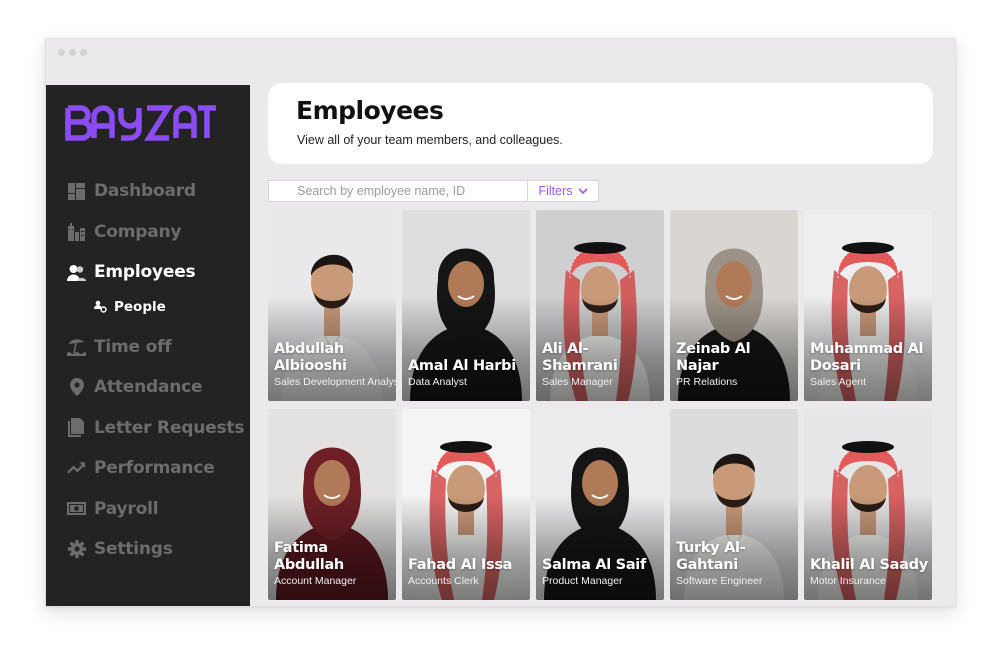 The image size is (1000, 663). Describe the element at coordinates (76, 468) in the screenshot. I see `trending-up-icon` at that location.